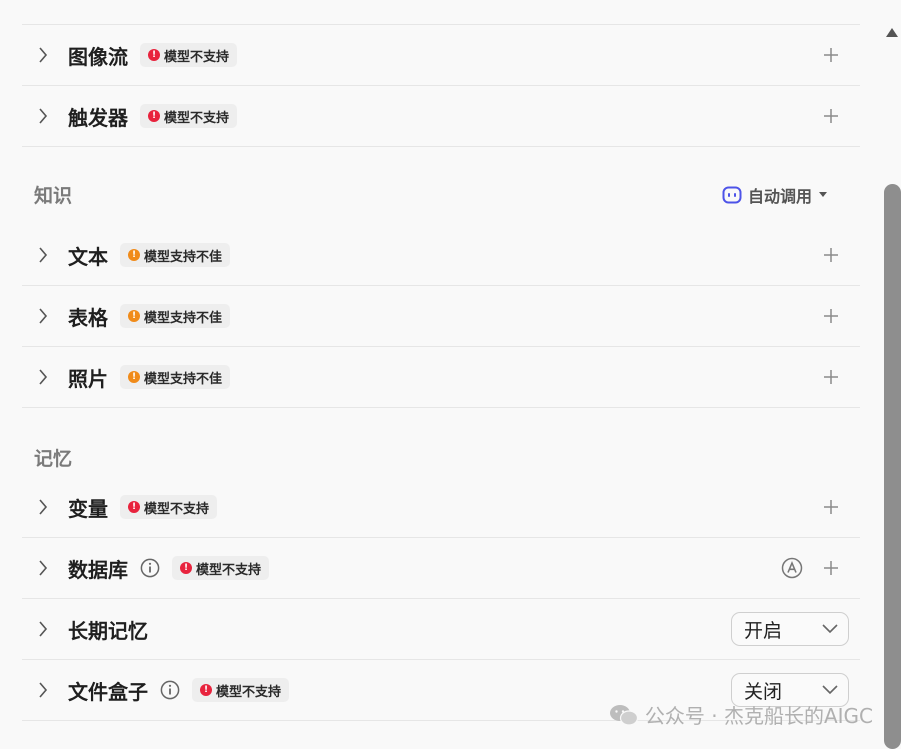 The image size is (901, 749). I want to click on row-title: 变量, so click(88, 508).